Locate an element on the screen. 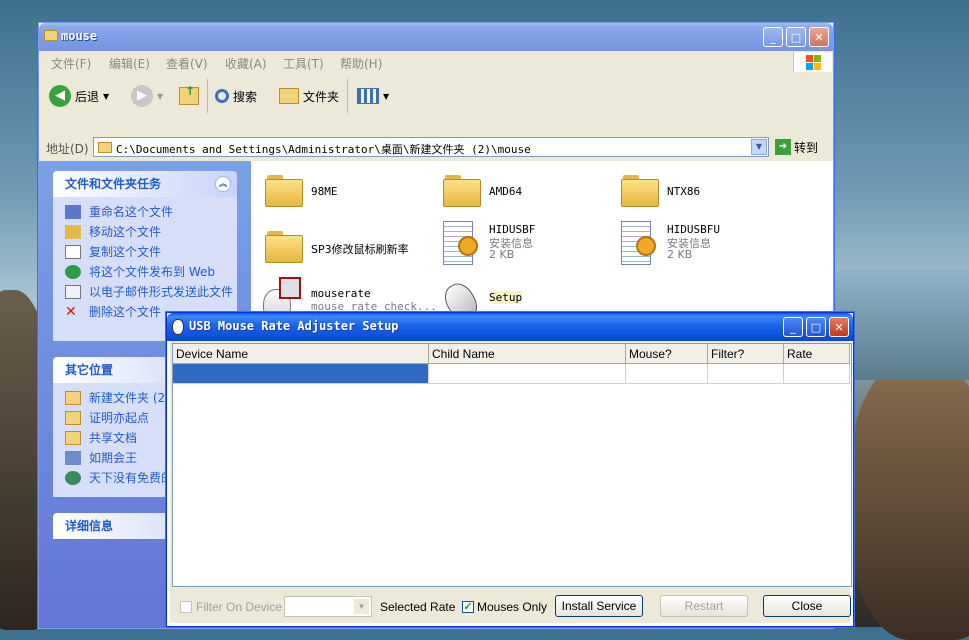 The height and width of the screenshot is (640, 969). go-label: 转到 is located at coordinates (806, 147).